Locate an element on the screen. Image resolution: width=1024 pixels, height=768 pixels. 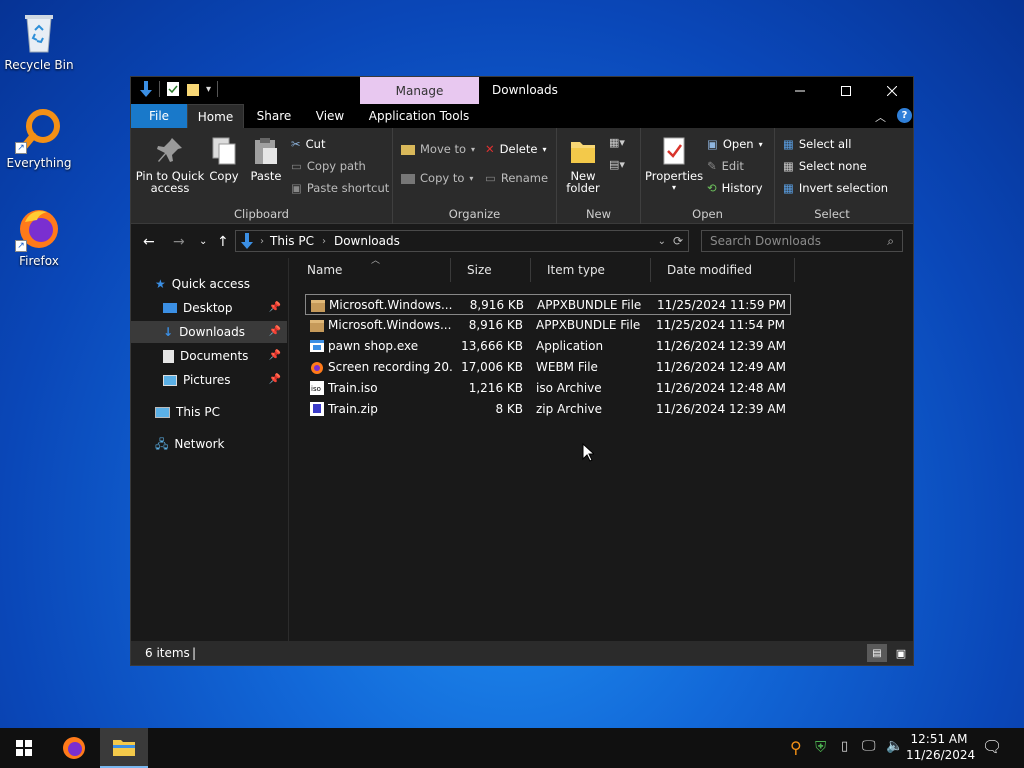
maximize-icon is located at coordinates (846, 90).